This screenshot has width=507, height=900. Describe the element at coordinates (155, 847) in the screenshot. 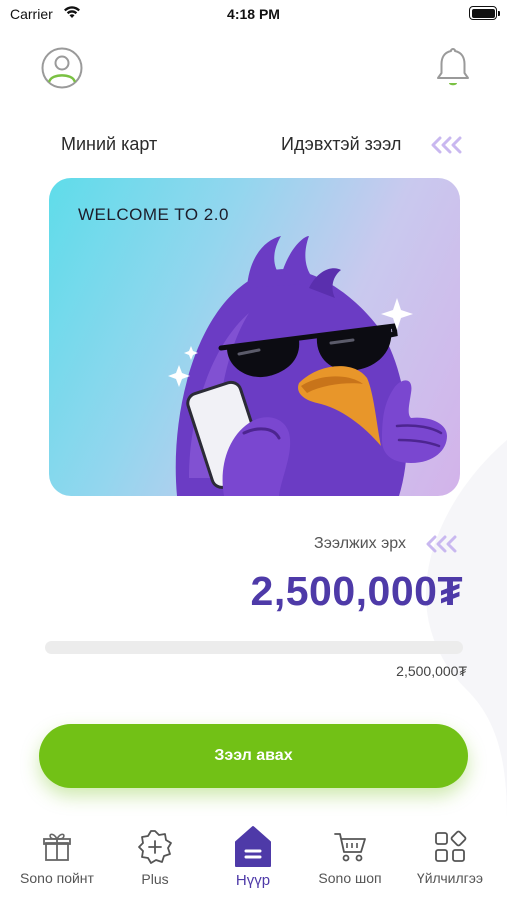

I see `plus-badge-icon` at that location.